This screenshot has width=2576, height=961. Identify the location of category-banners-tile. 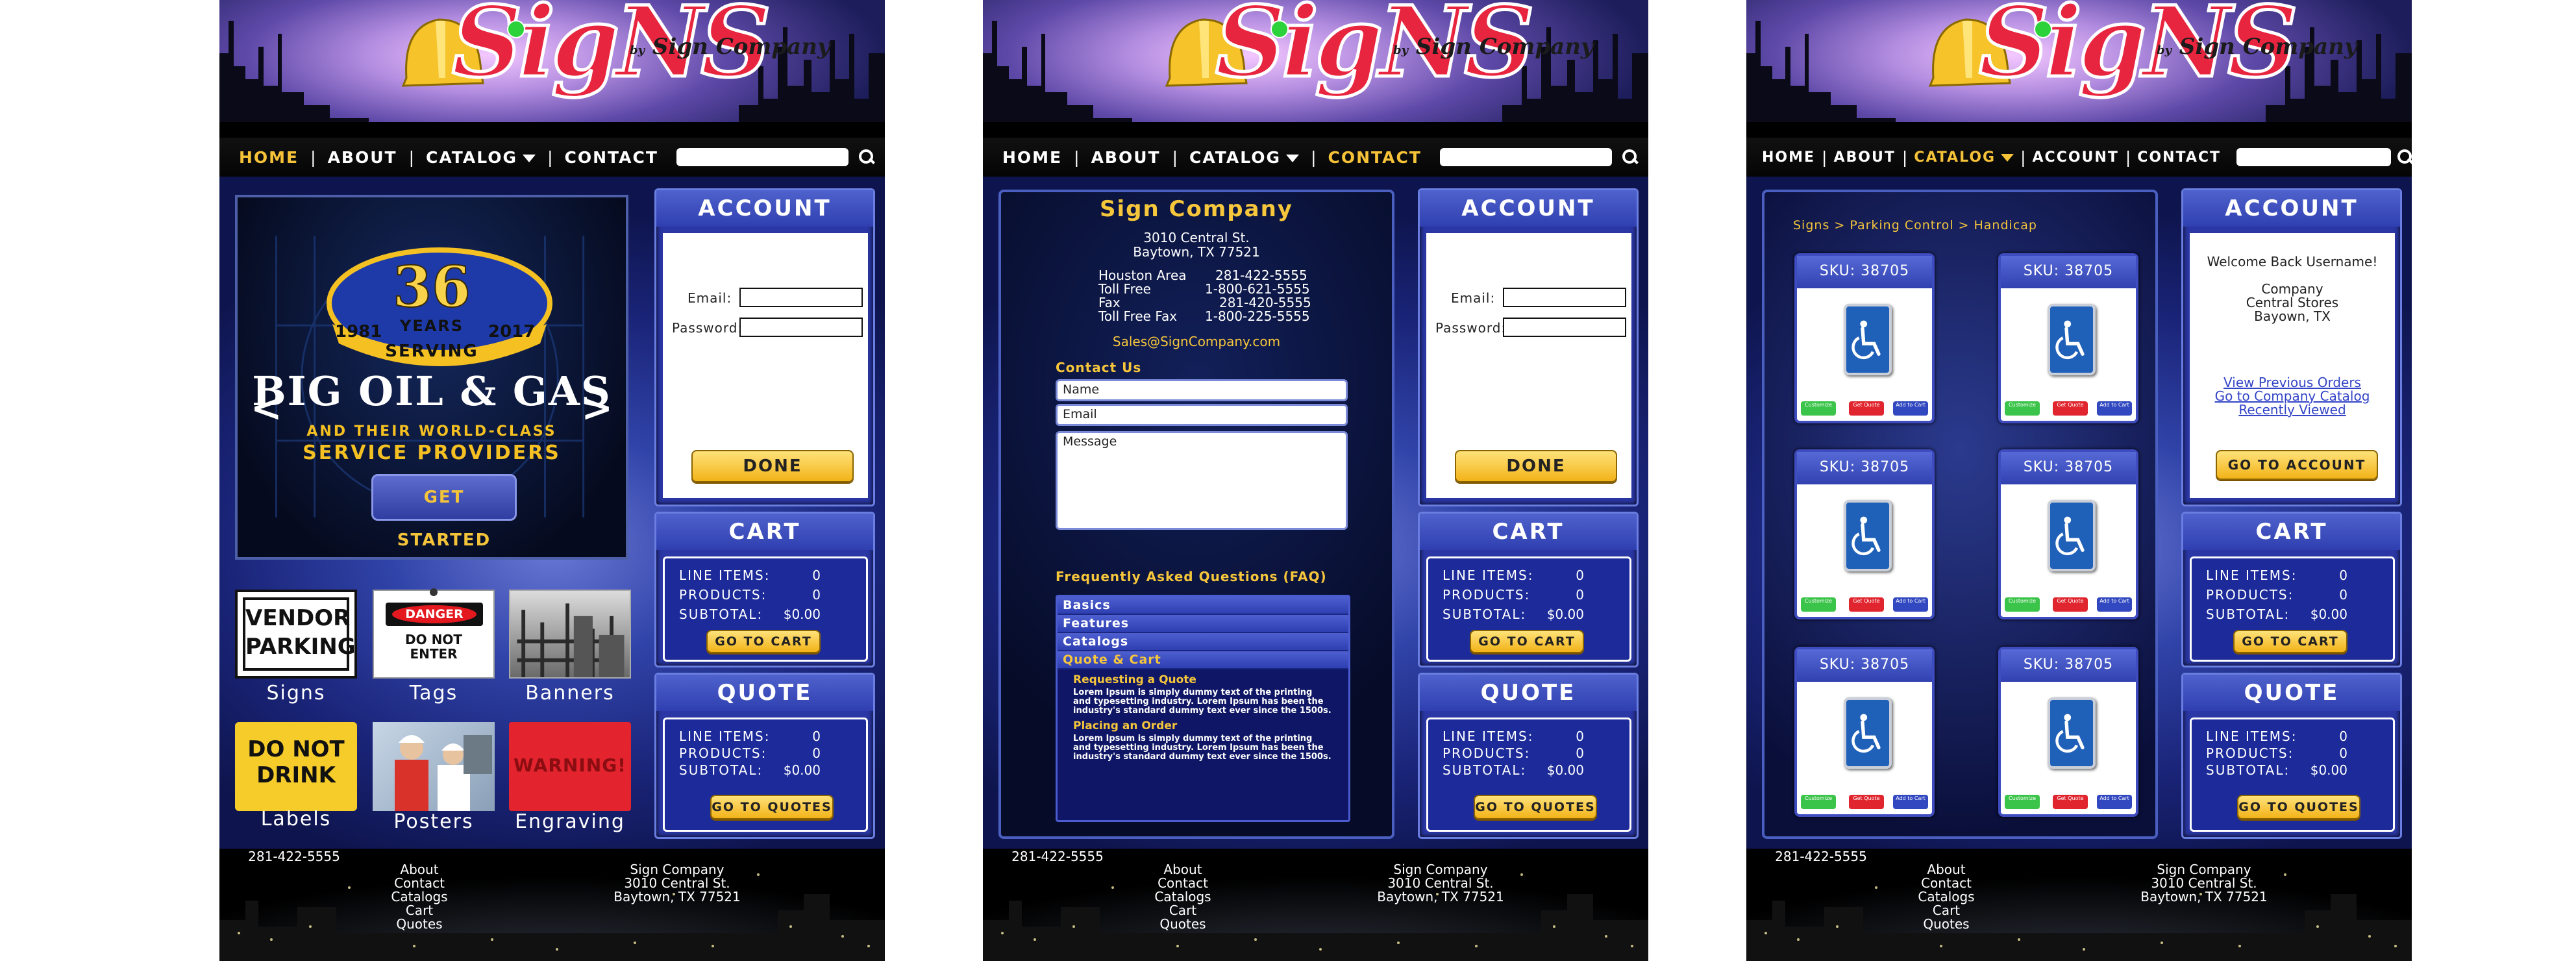
(570, 634).